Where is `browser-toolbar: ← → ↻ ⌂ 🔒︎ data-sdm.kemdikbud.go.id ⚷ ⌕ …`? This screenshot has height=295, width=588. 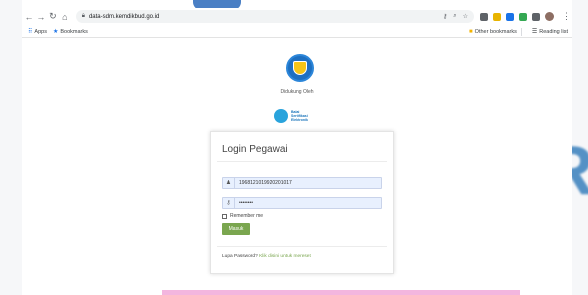 browser-toolbar: ← → ↻ ⌂ 🔒︎ data-sdm.kemdikbud.go.id ⚷ ⌕ … is located at coordinates (297, 16).